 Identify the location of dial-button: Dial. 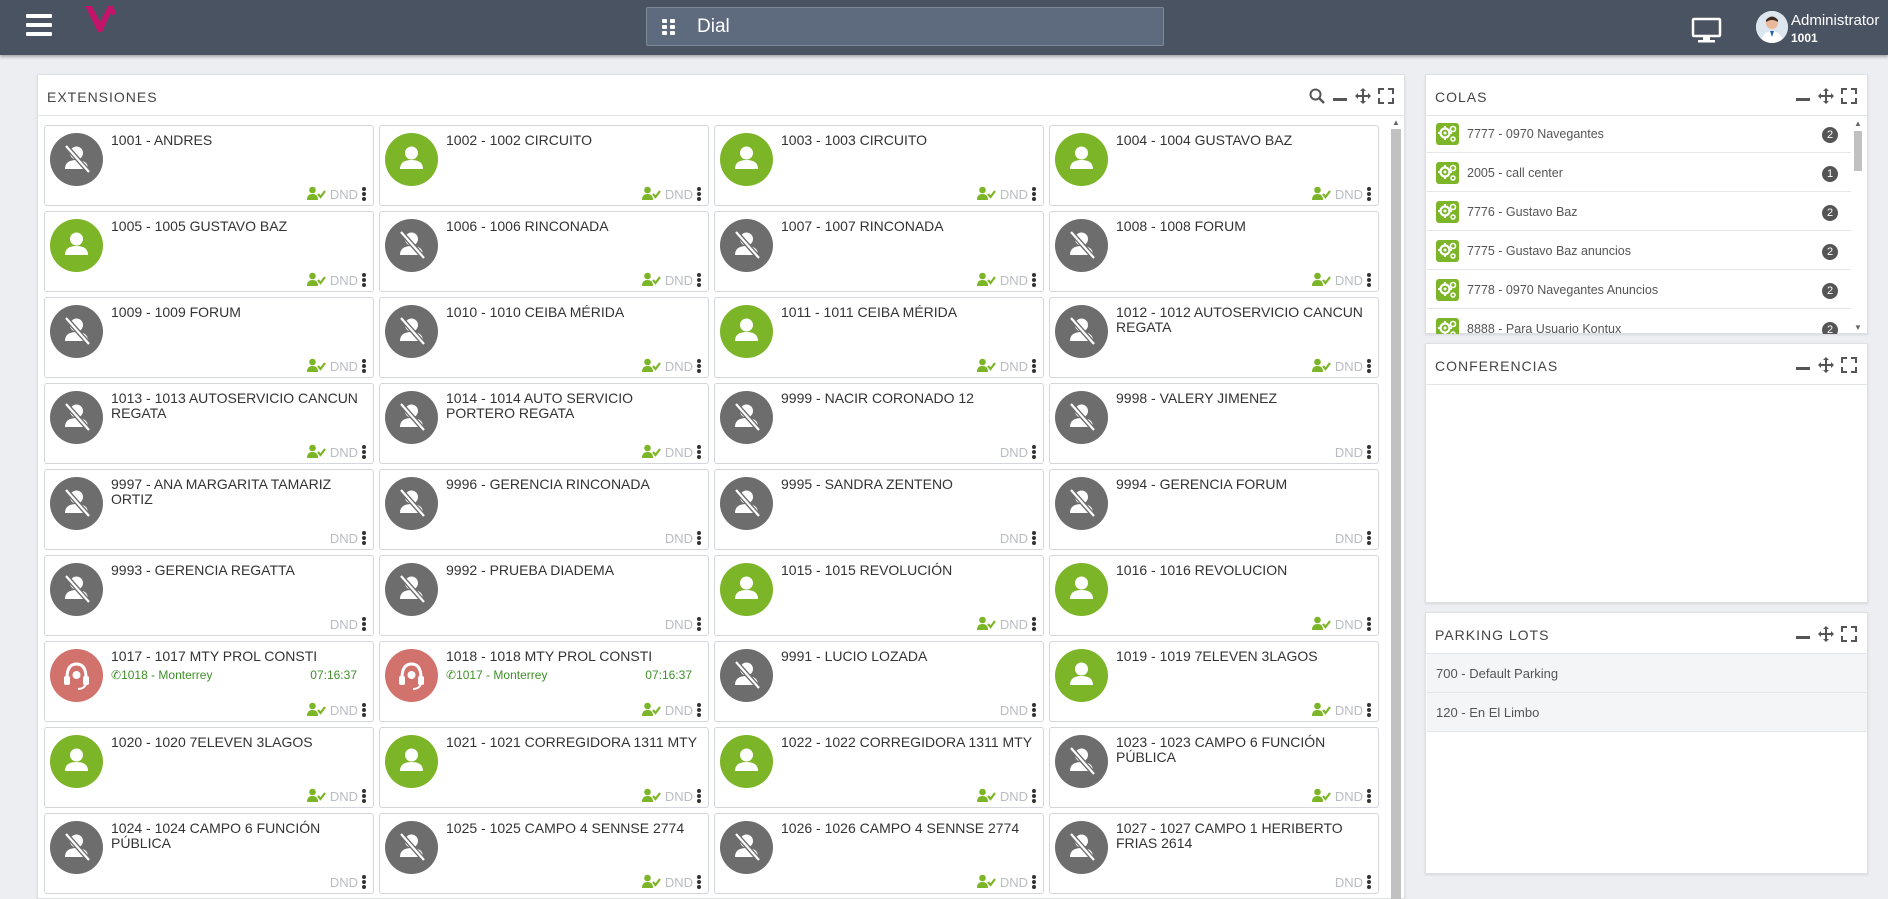
(905, 26).